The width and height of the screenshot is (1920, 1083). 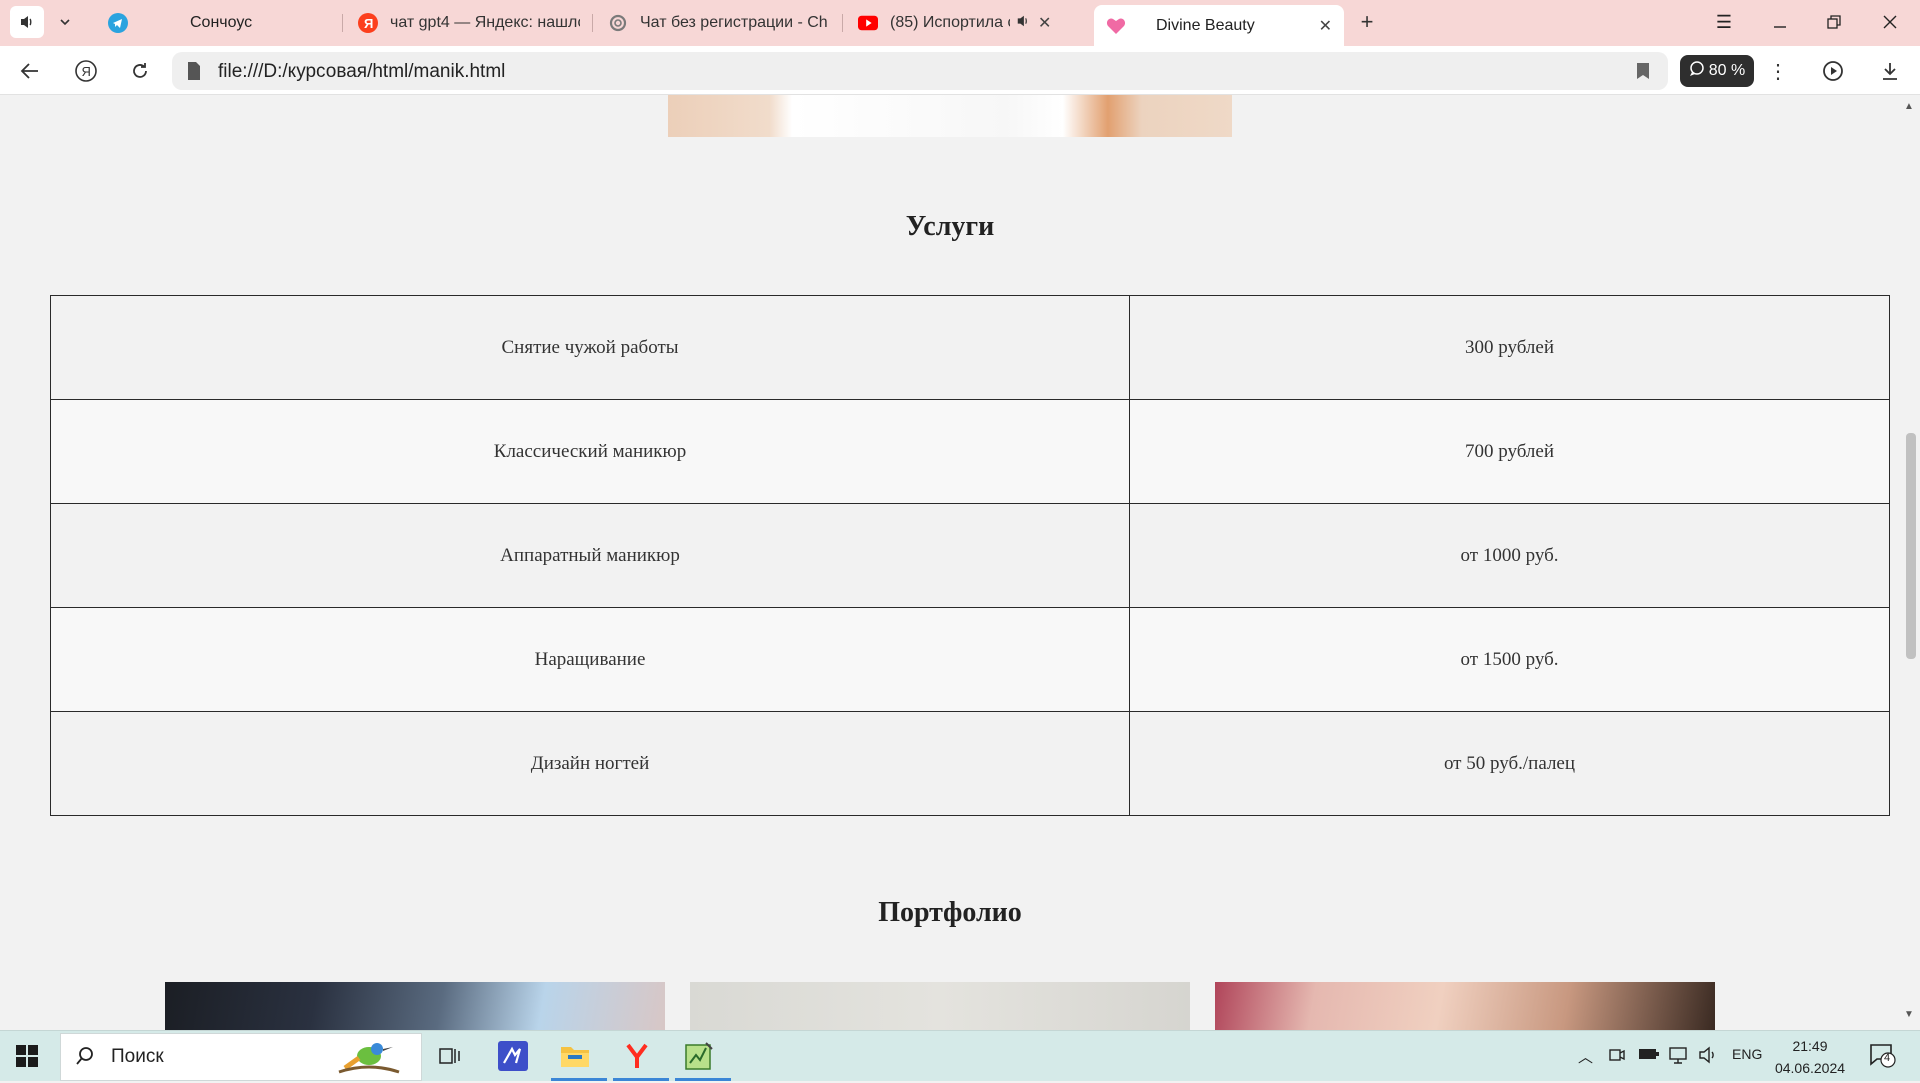 I want to click on table-row: Дизайн ногтей от 50 руб./палец, so click(x=970, y=763).